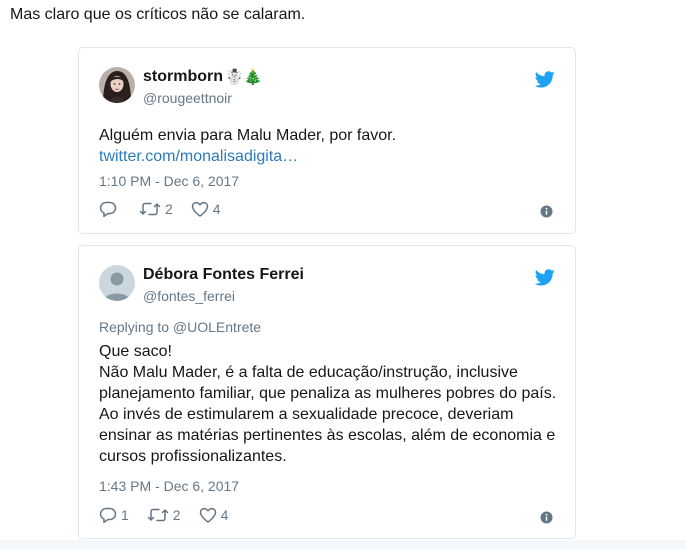  I want to click on author-handle: @rougeettnoir, so click(187, 98).